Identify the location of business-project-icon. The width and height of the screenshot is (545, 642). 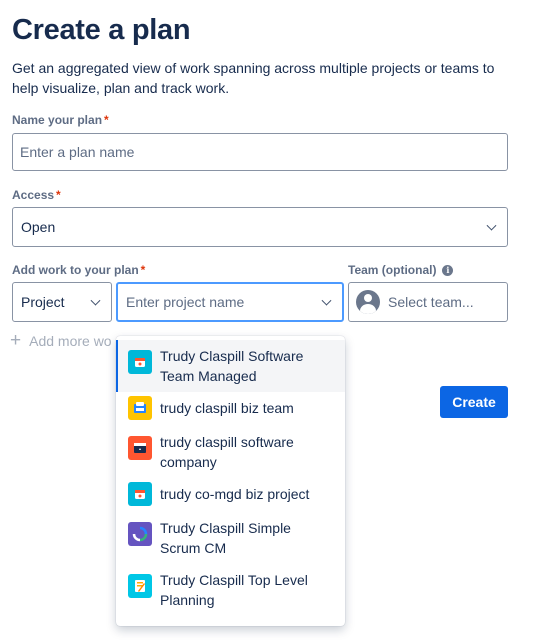
(140, 408).